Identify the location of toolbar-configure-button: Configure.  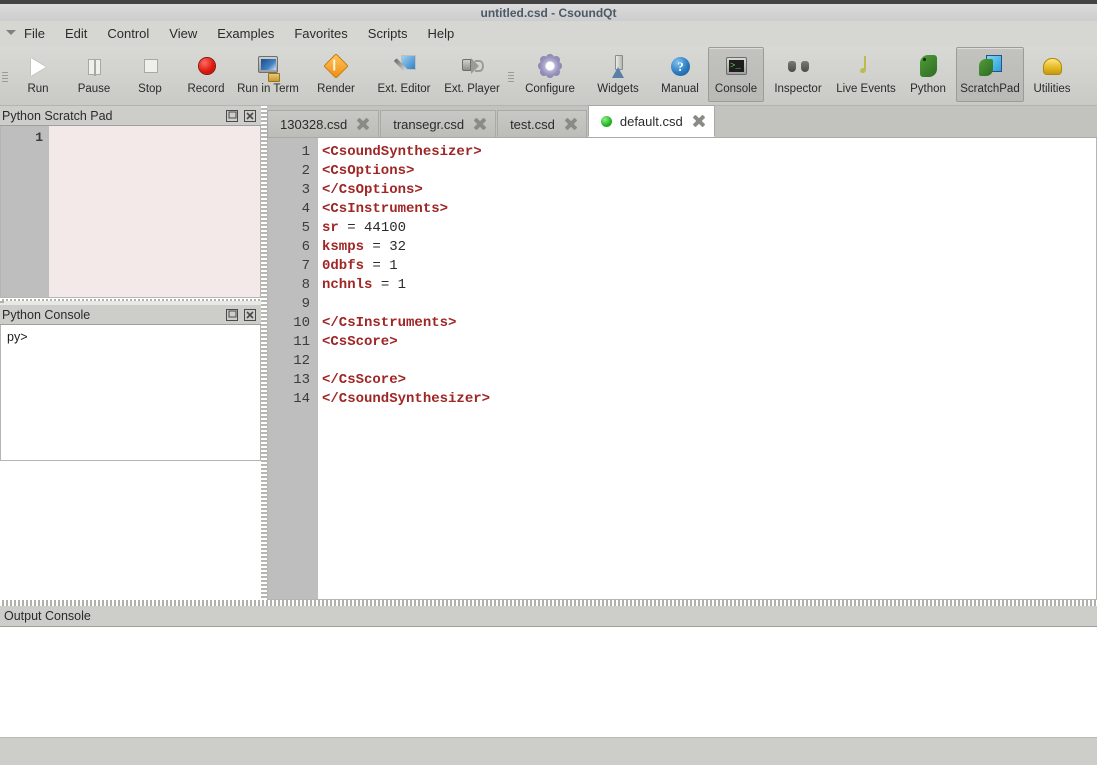
(550, 74).